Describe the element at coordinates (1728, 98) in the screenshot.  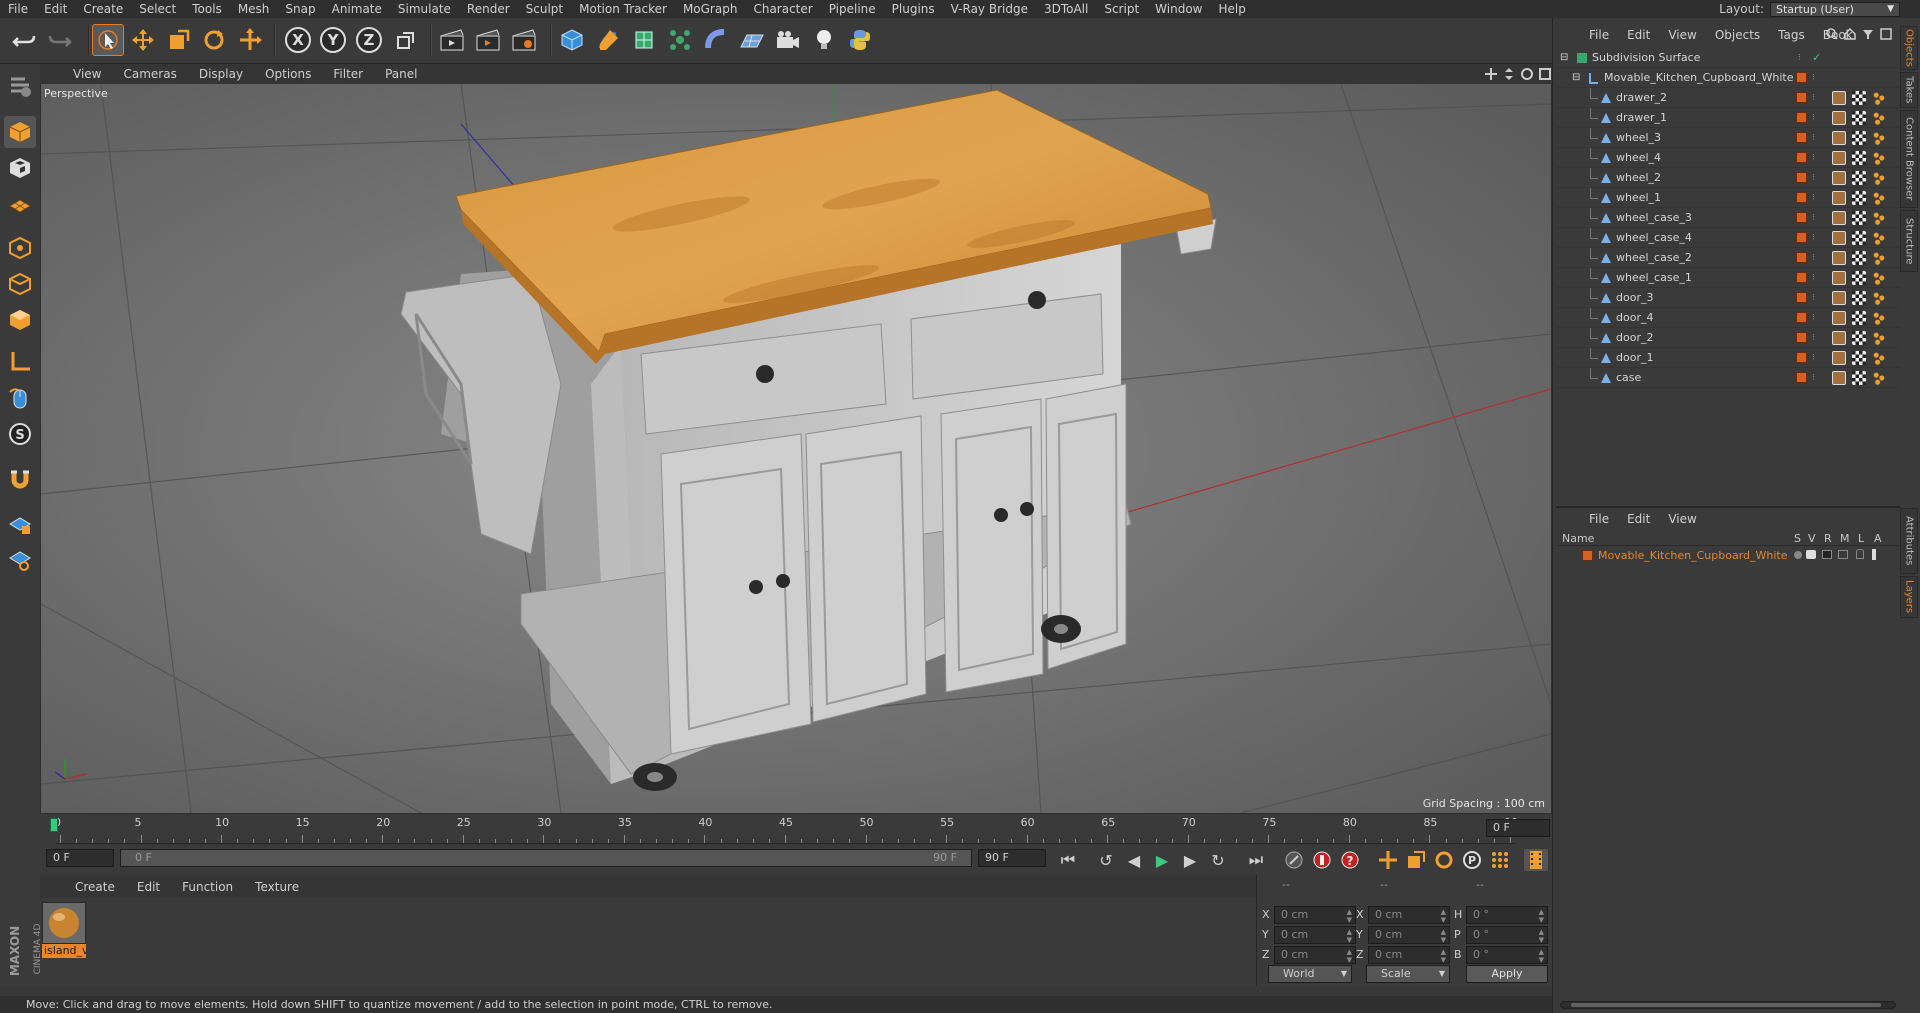
I see `object-row-drawer-2: drawer_2 ⁝` at that location.